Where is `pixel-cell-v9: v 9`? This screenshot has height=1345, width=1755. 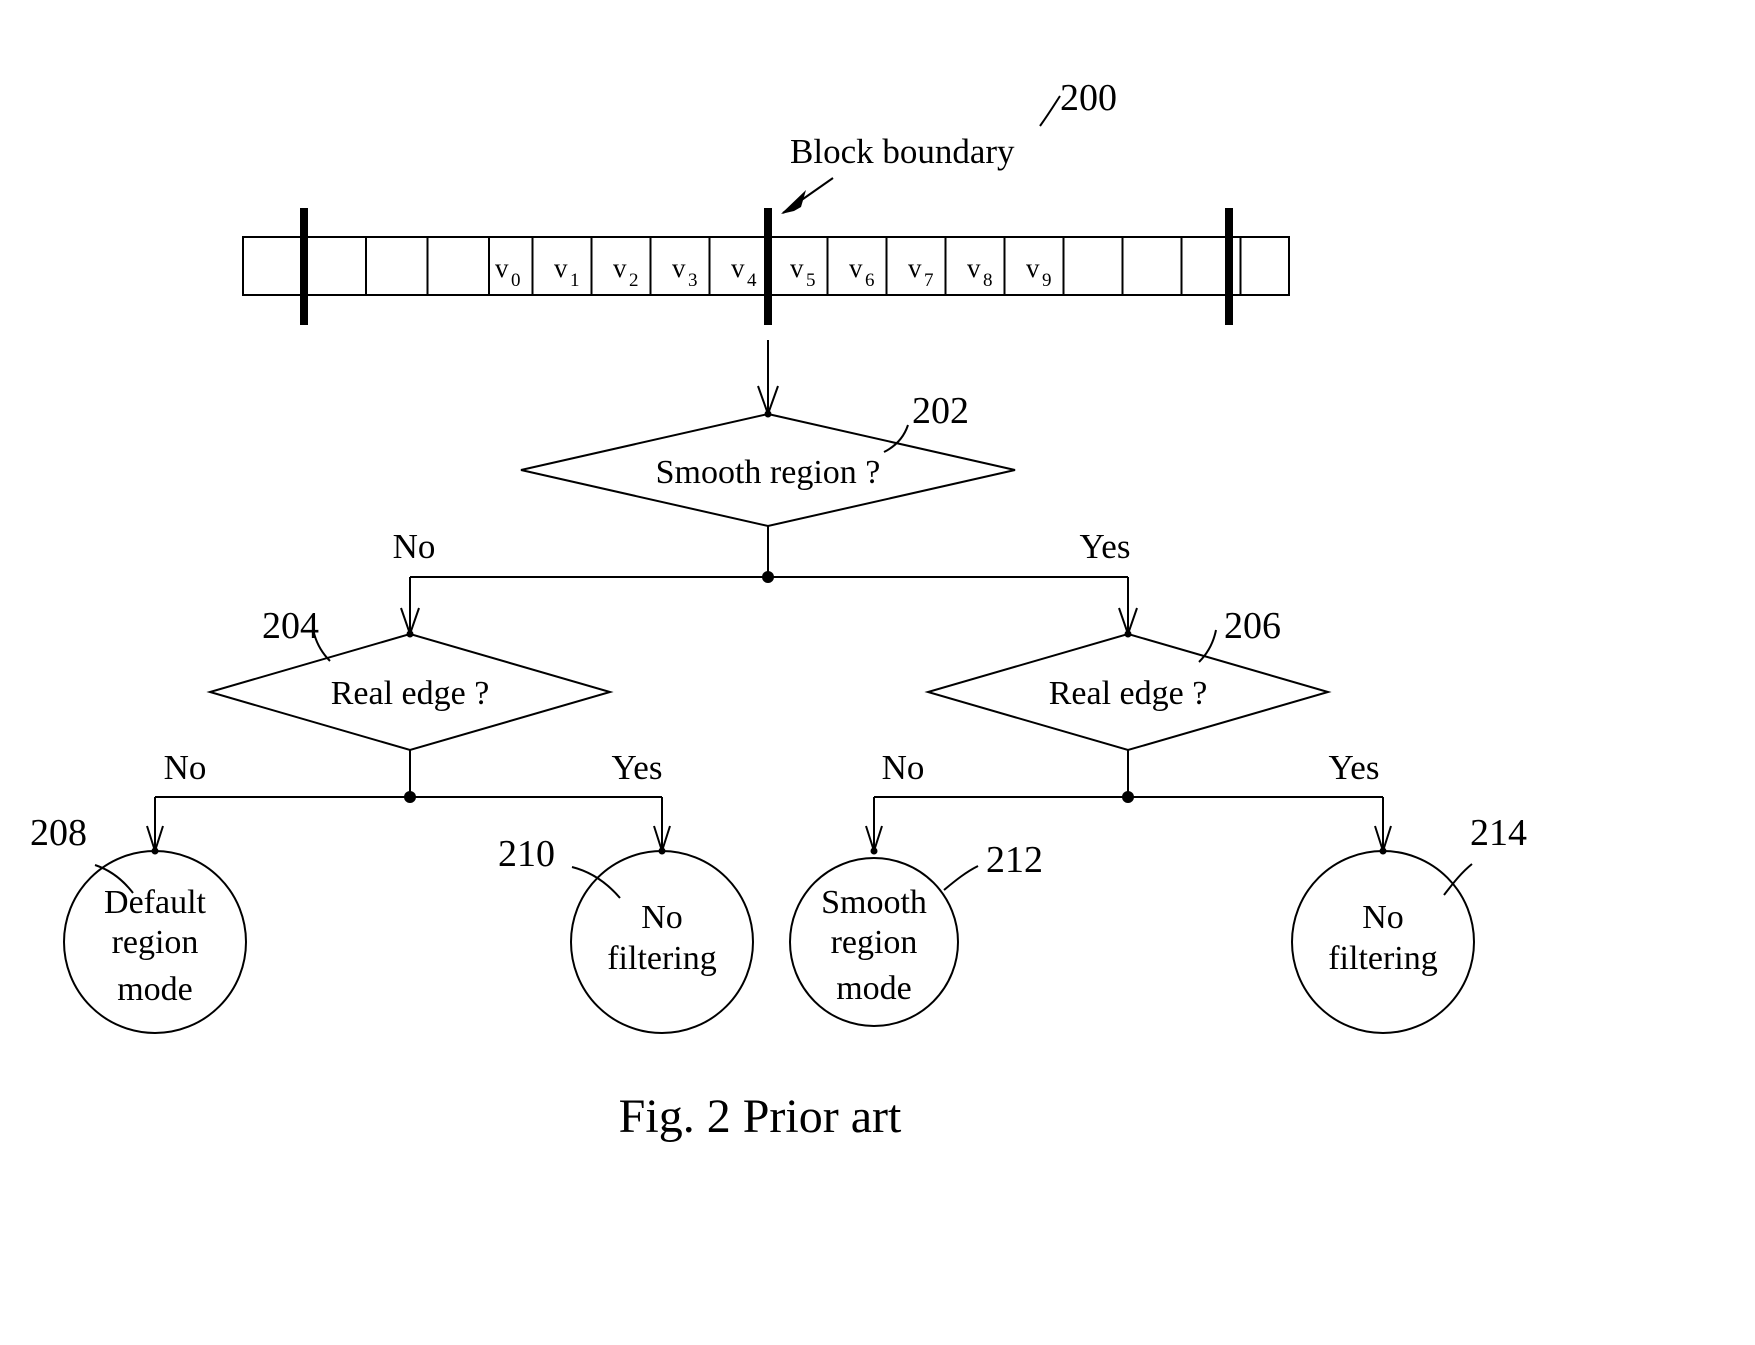 pixel-cell-v9: v 9 is located at coordinates (1039, 272).